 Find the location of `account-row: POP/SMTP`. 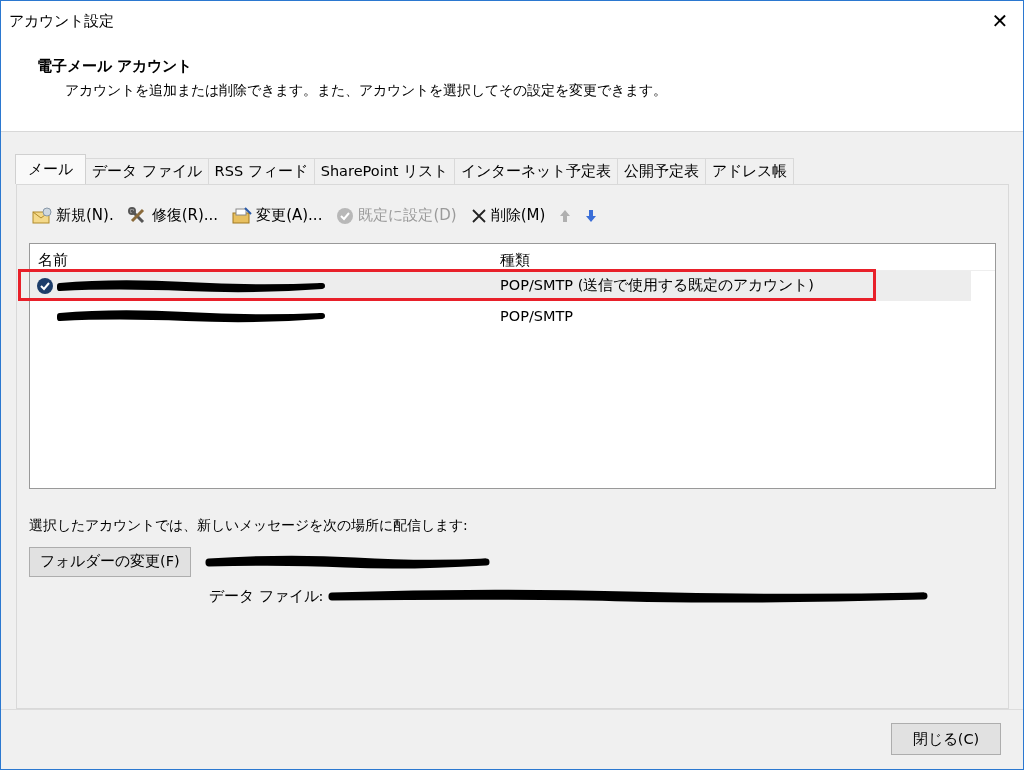

account-row: POP/SMTP is located at coordinates (500, 315).